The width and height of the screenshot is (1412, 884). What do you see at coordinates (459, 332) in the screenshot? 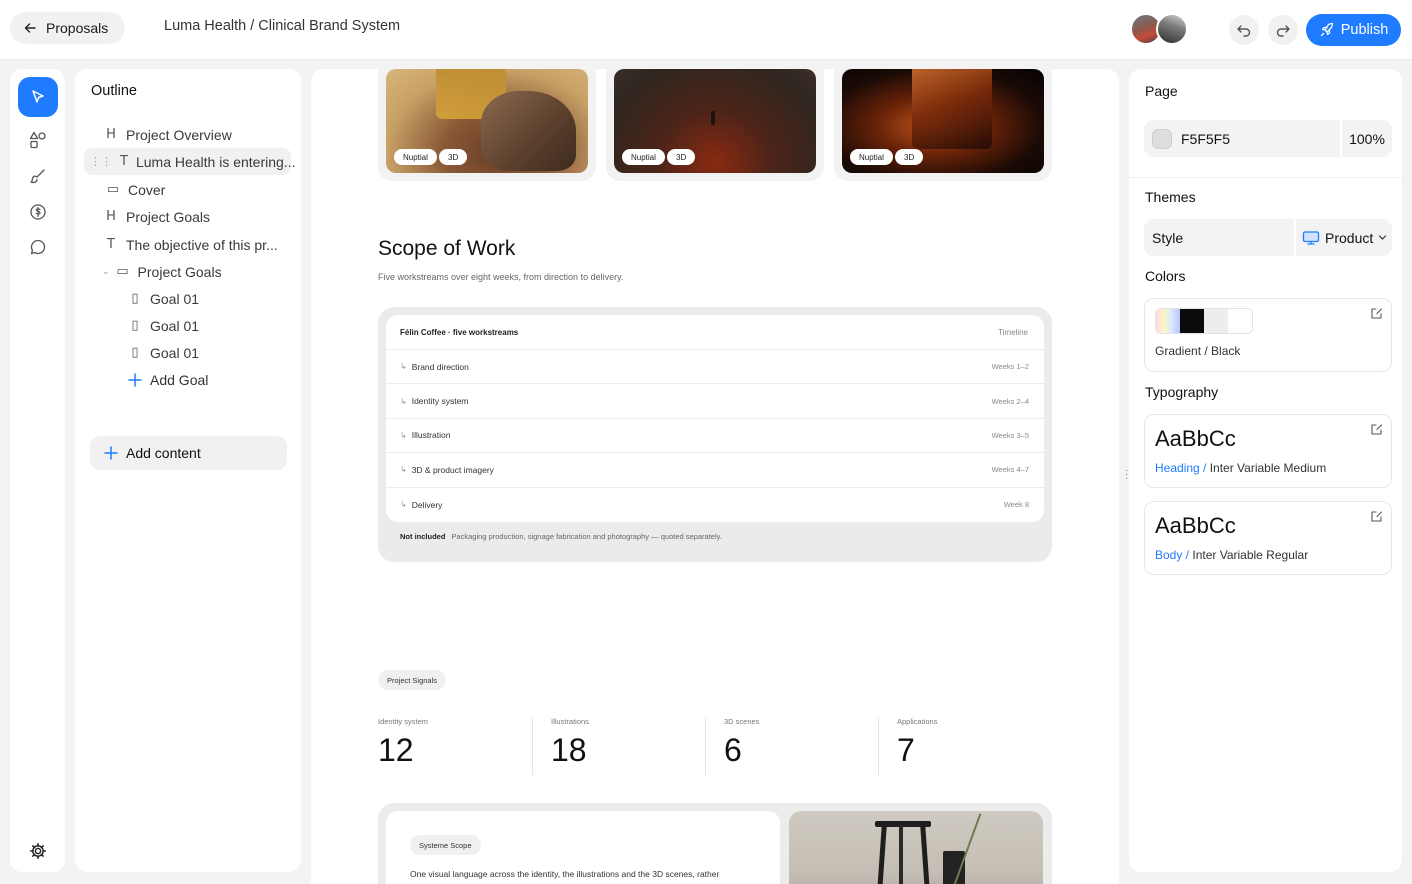
I see `table-title: Félin Coffee · five workstreams` at bounding box center [459, 332].